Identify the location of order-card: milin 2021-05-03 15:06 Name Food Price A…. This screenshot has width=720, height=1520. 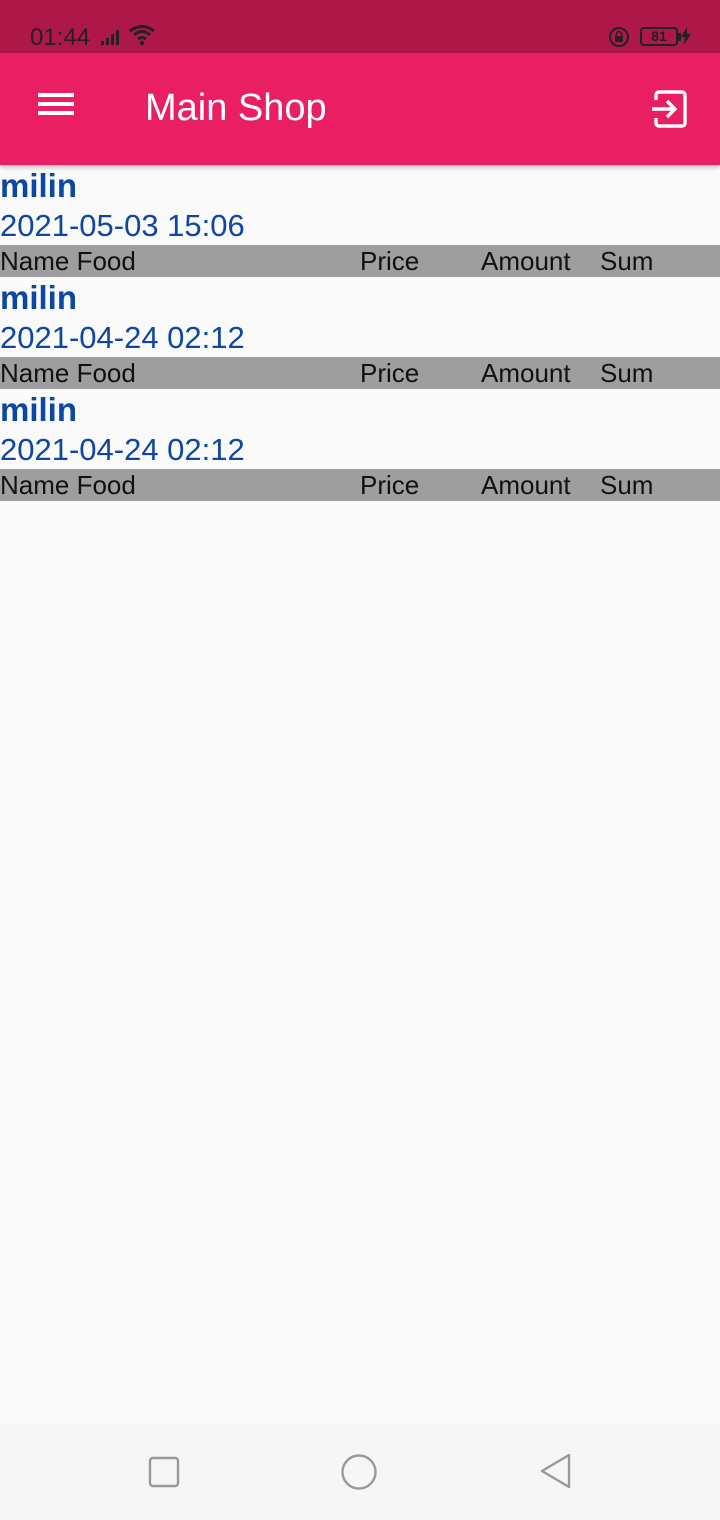
(360, 221).